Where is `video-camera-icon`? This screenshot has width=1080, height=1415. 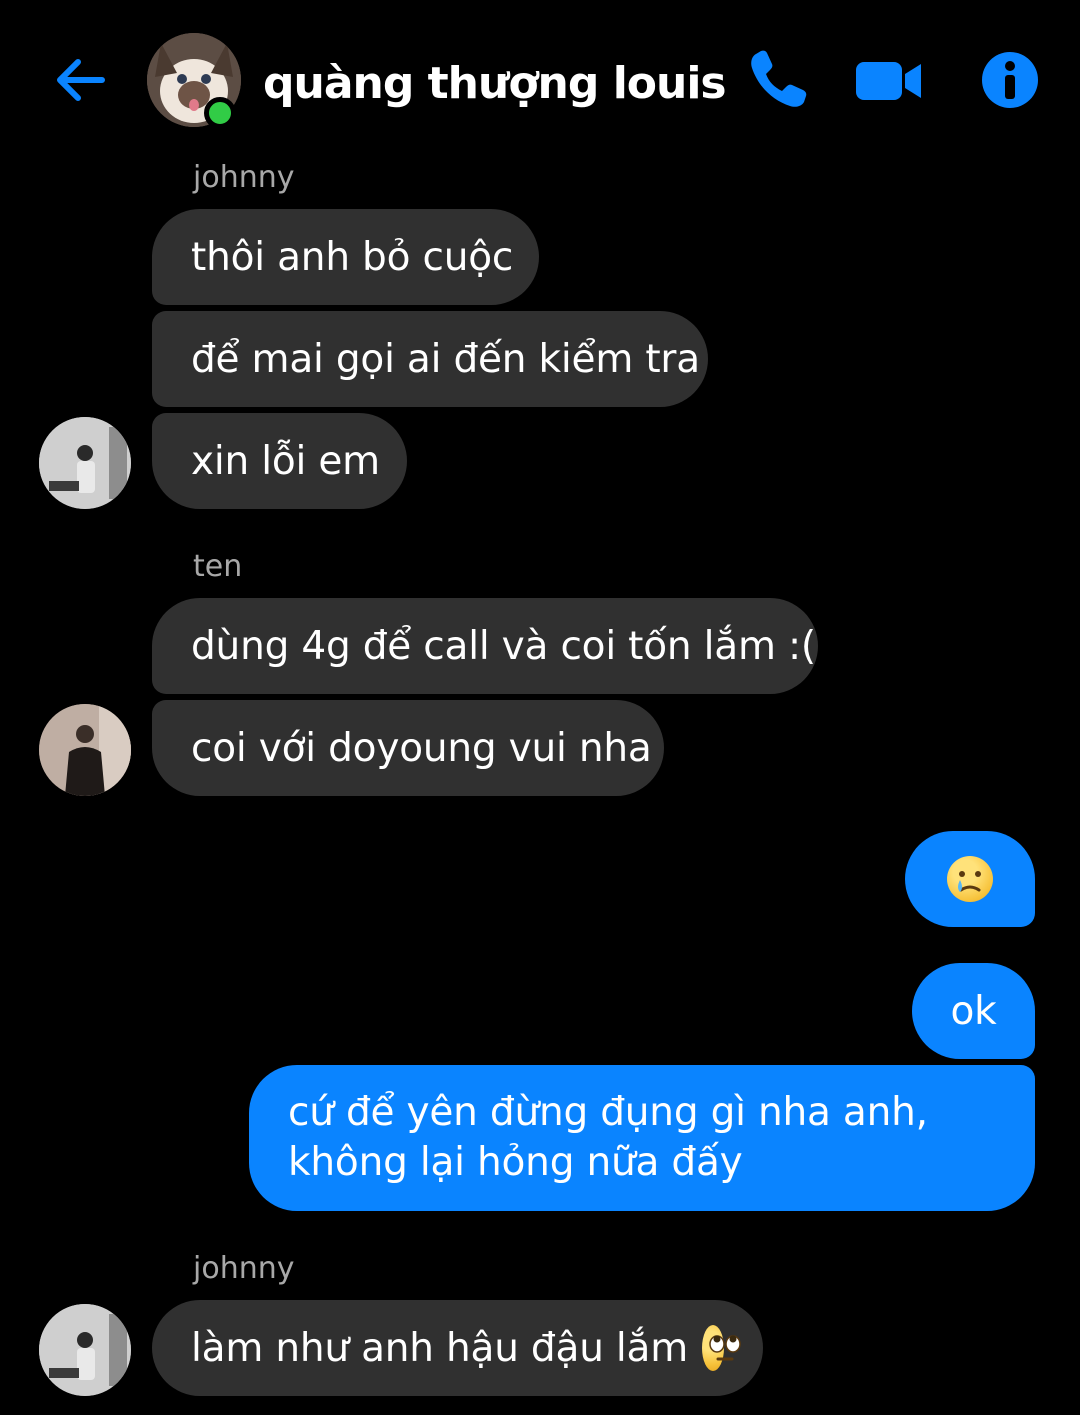 video-camera-icon is located at coordinates (888, 81).